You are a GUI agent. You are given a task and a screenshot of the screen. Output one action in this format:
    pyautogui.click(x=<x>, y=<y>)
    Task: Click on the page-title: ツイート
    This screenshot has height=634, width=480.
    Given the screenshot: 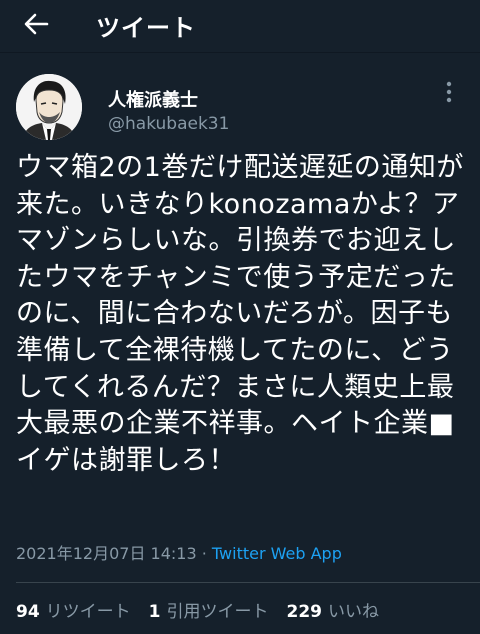 What is the action you would take?
    pyautogui.click(x=146, y=28)
    